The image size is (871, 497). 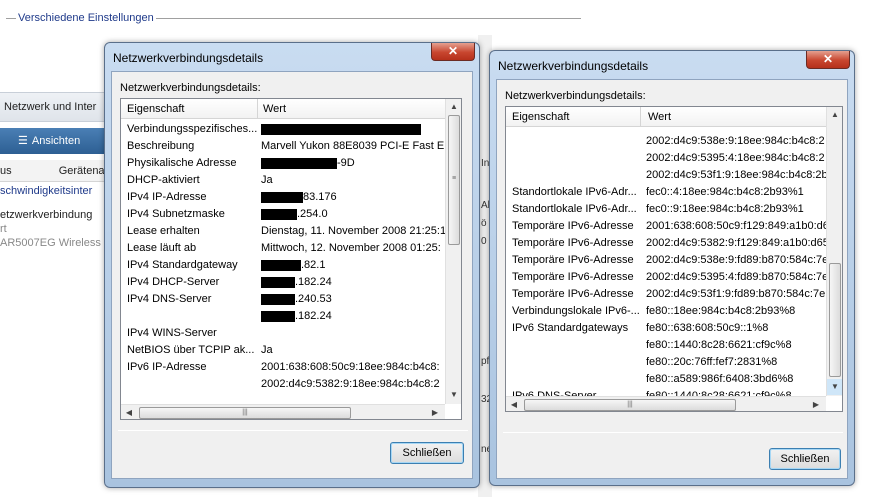 What do you see at coordinates (46, 215) in the screenshot?
I see `list-item-connection: etzwerkverbindung` at bounding box center [46, 215].